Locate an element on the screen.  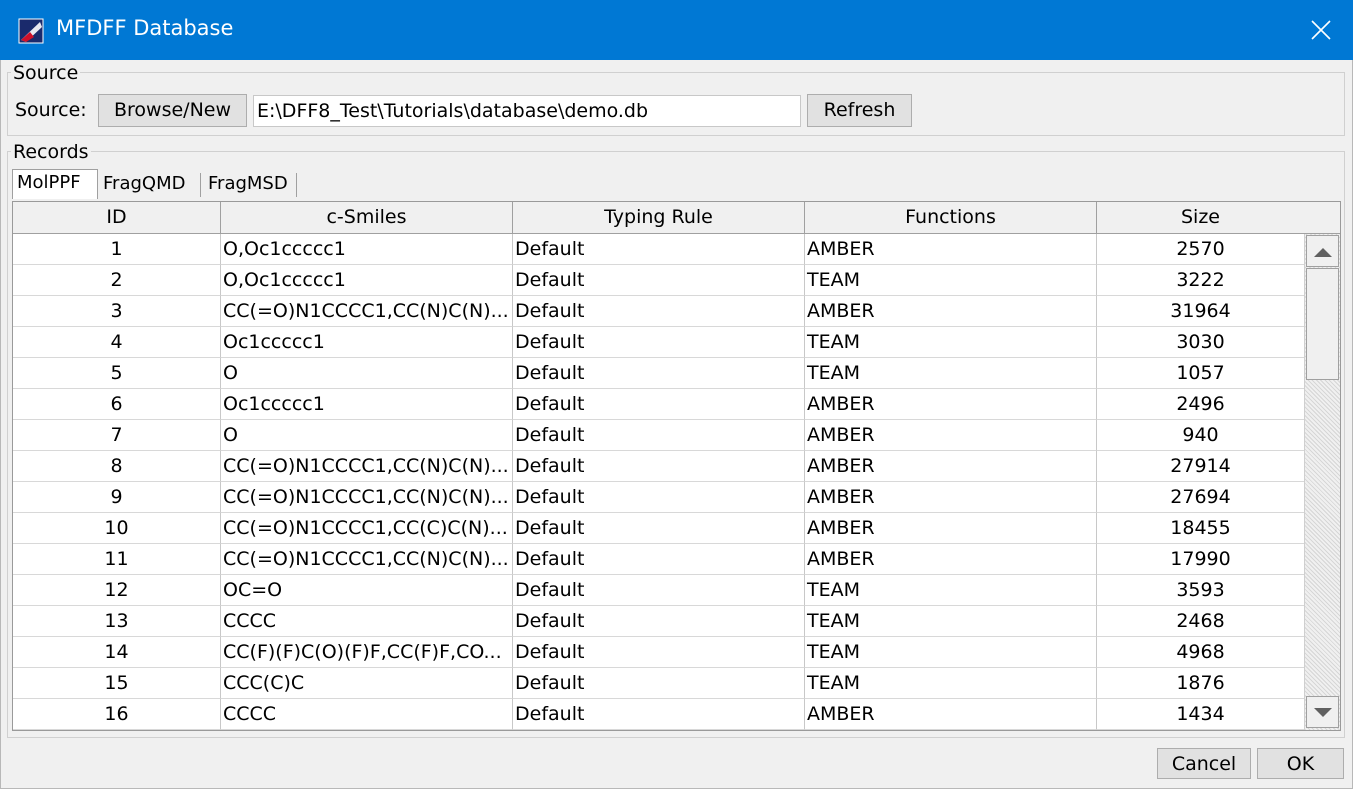
cell-c-smiles: OC=O is located at coordinates (367, 590).